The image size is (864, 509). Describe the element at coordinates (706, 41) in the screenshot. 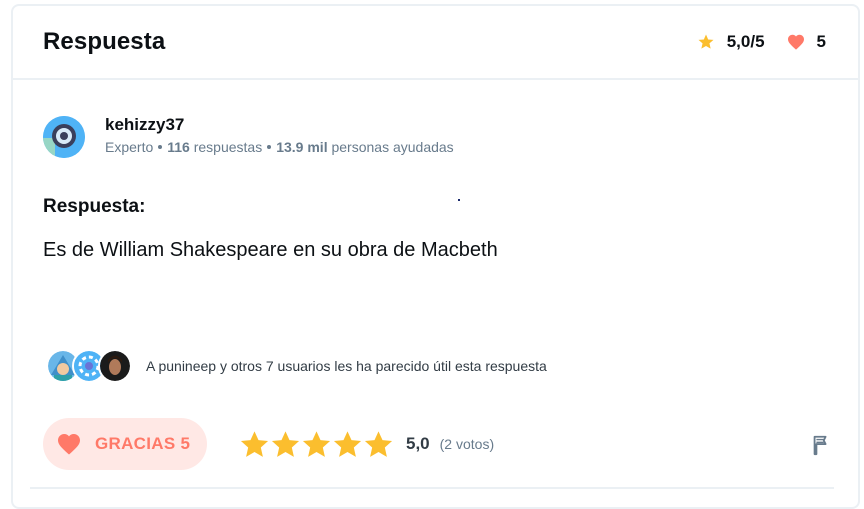

I see `star-icon` at that location.